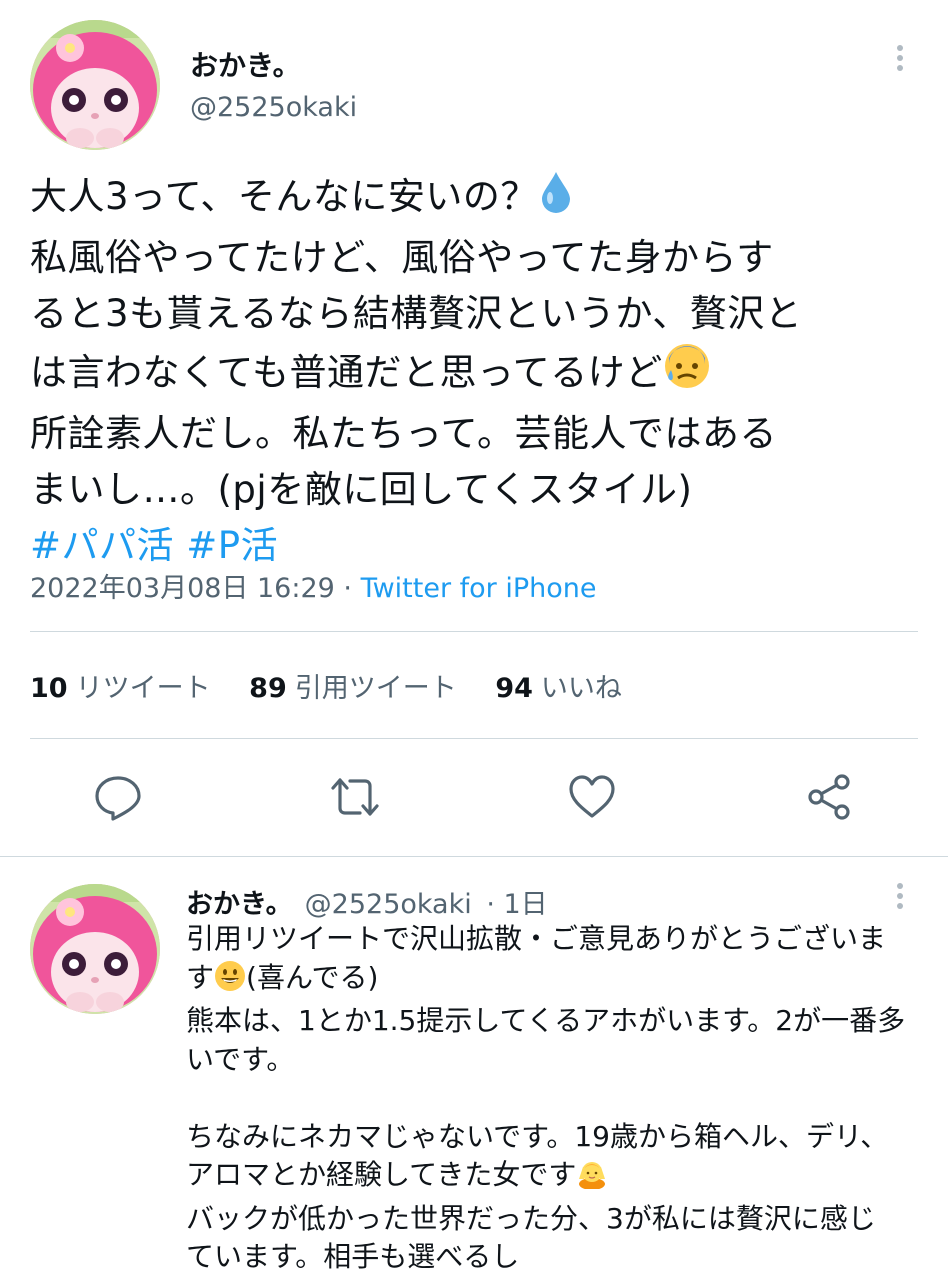 Image resolution: width=948 pixels, height=1280 pixels. What do you see at coordinates (361, 489) in the screenshot?
I see `tweet-text-line: まいし…。(pjを敵に回してくスタイル)` at bounding box center [361, 489].